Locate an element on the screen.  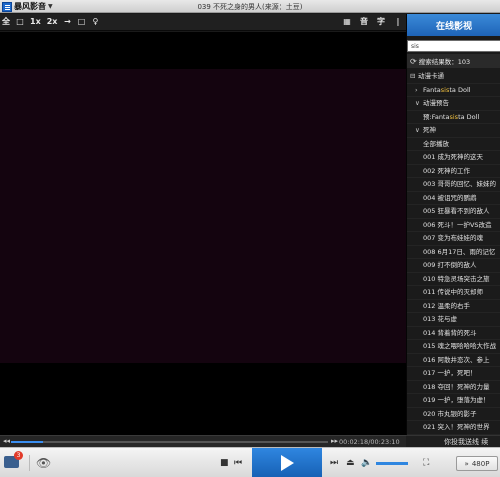
fullscreen-button: 全 is located at coordinates (6, 22).